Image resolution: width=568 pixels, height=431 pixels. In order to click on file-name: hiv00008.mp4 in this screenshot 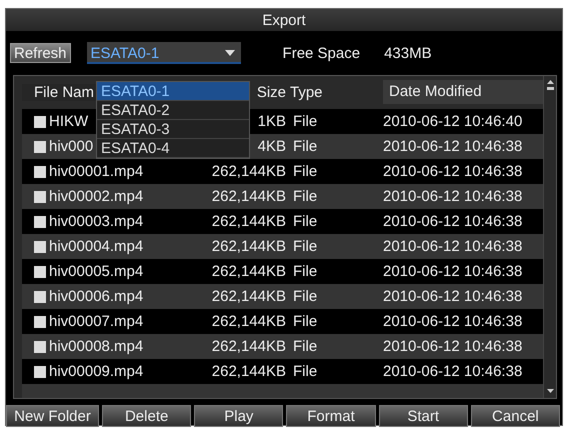, I will do `click(96, 346)`.